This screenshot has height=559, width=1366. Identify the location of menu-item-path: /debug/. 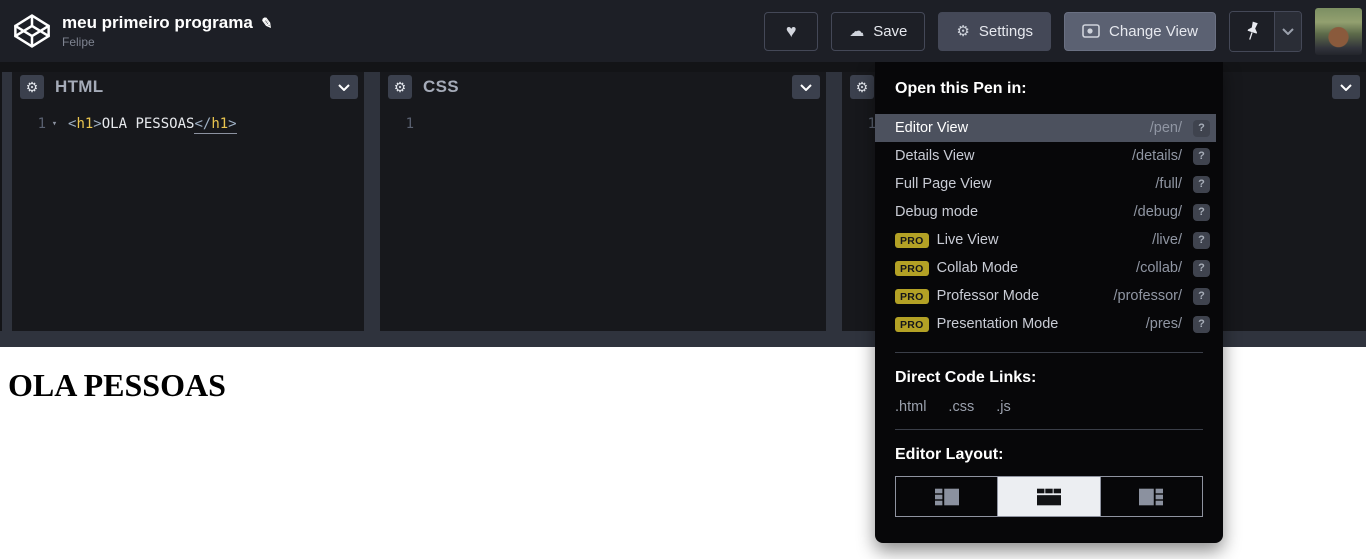
(1157, 212).